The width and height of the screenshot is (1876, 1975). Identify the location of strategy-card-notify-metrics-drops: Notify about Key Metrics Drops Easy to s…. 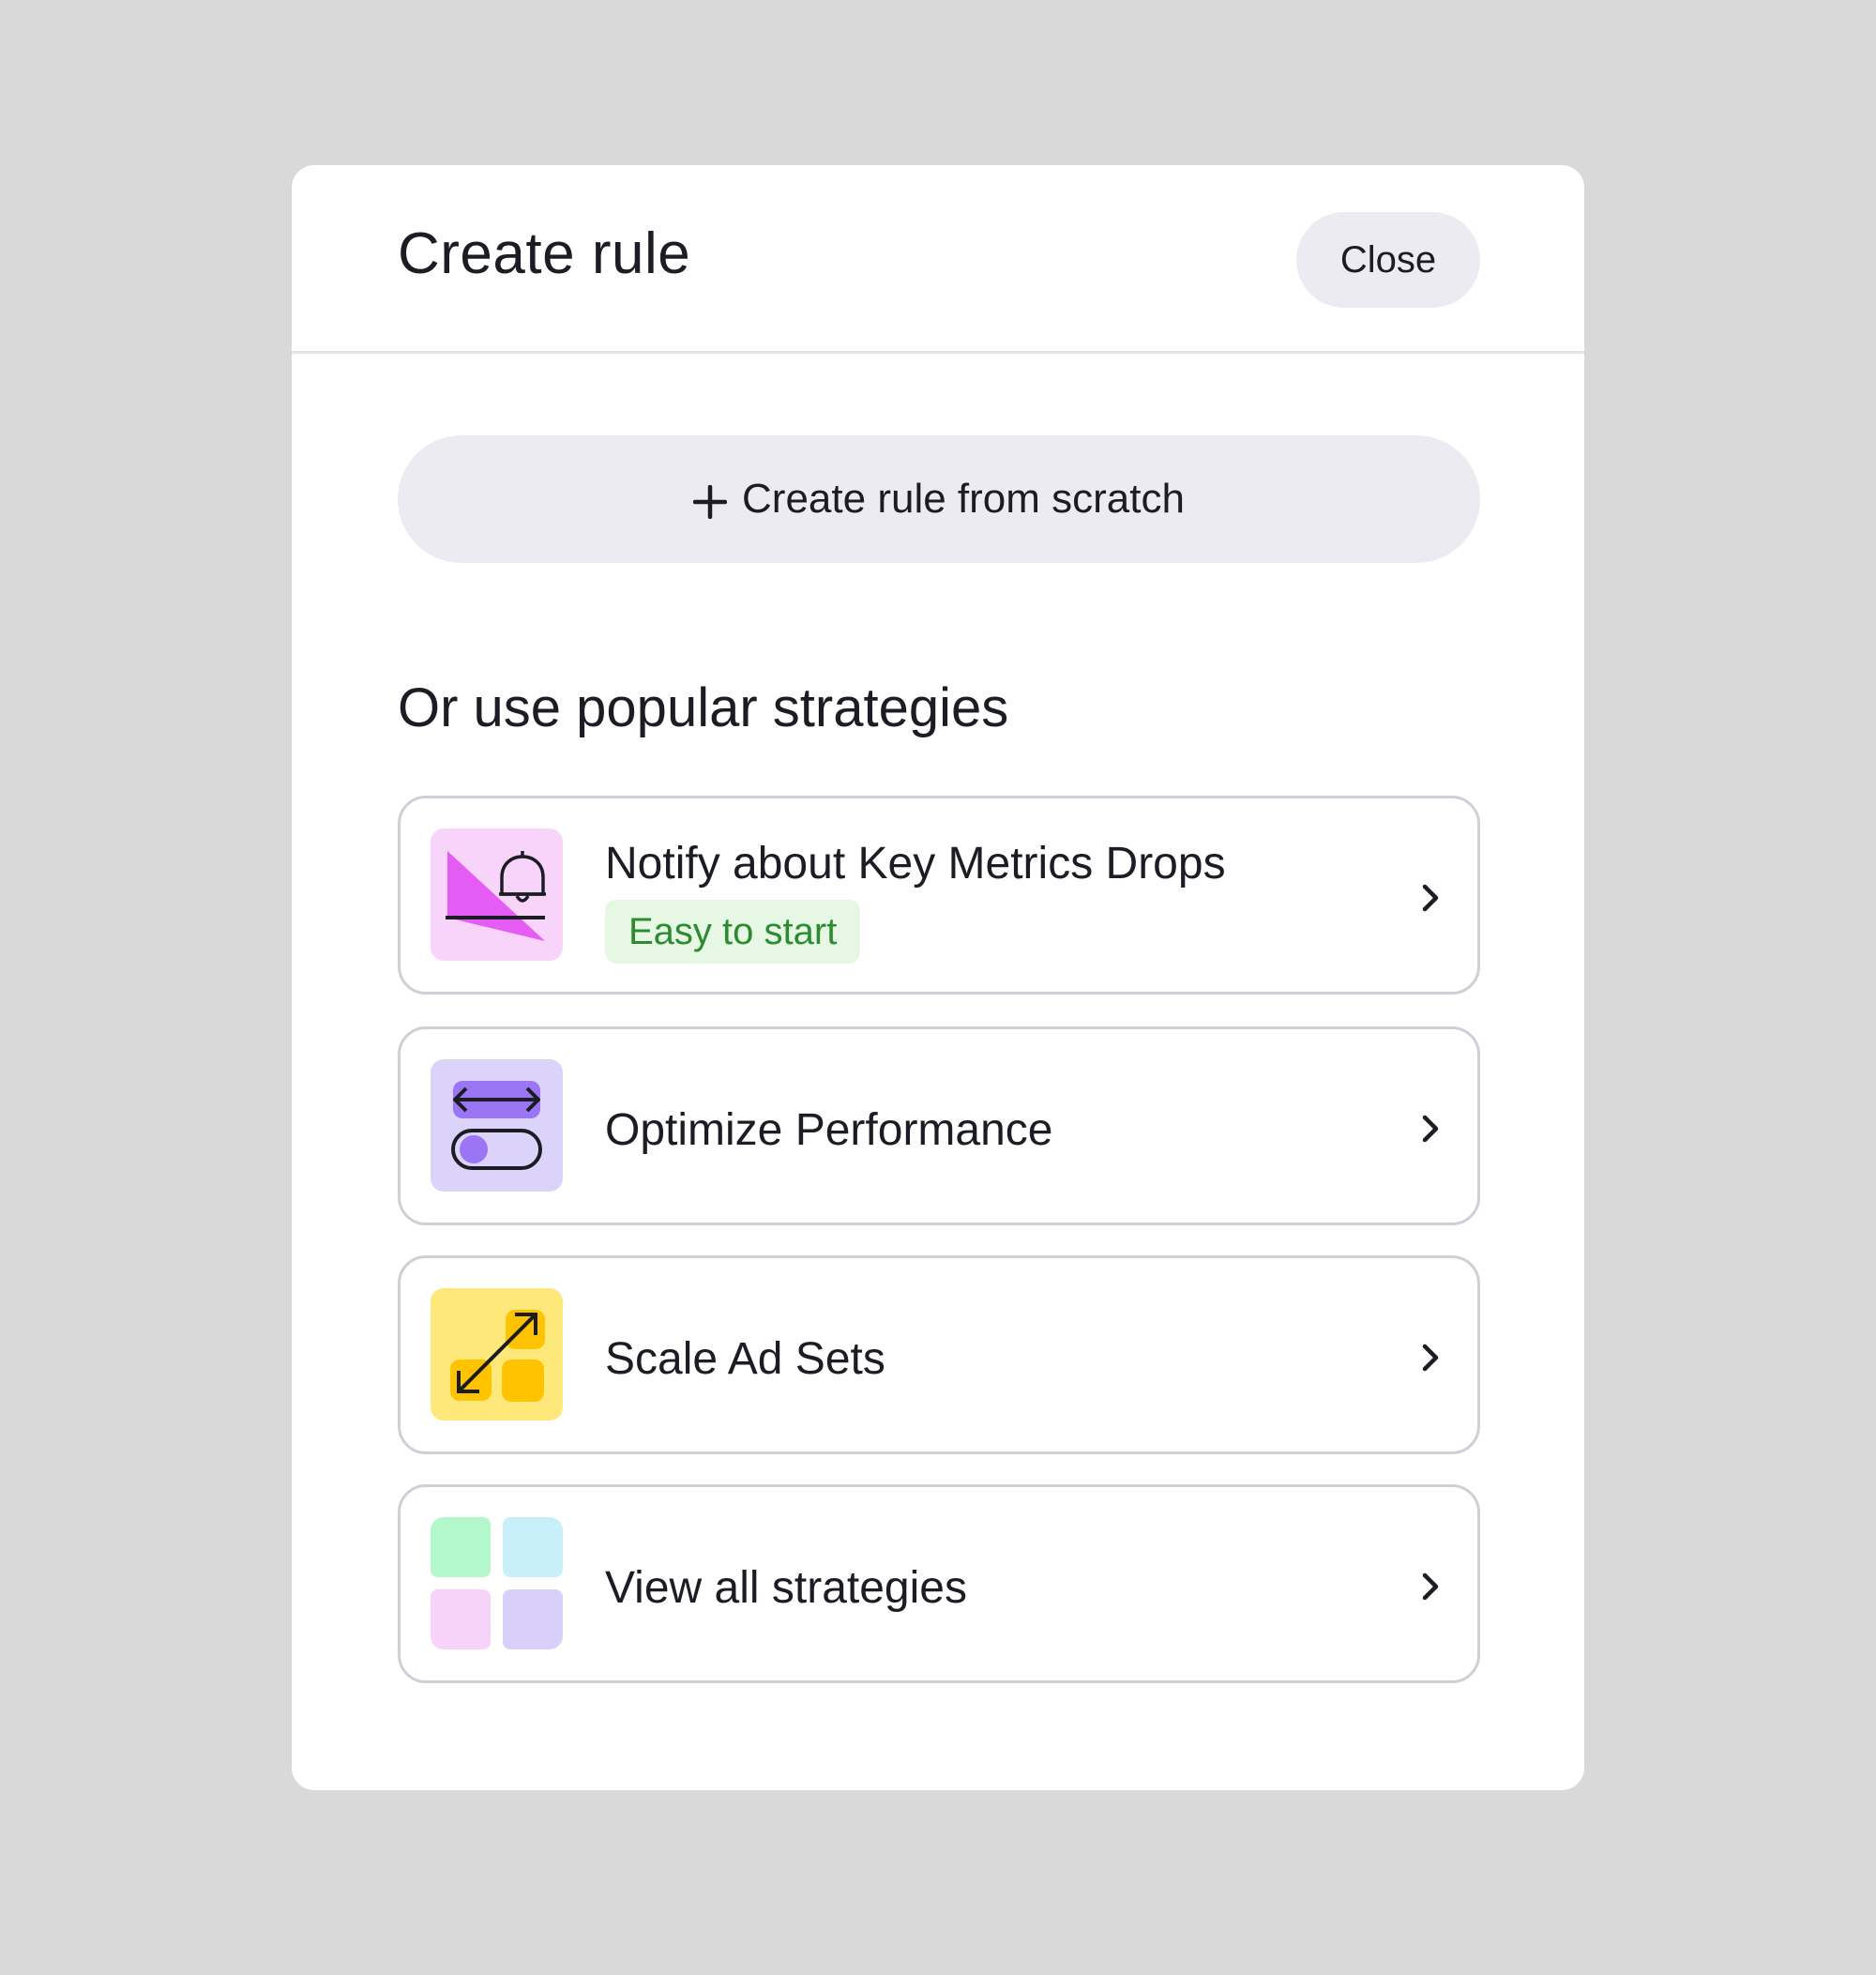
(939, 895).